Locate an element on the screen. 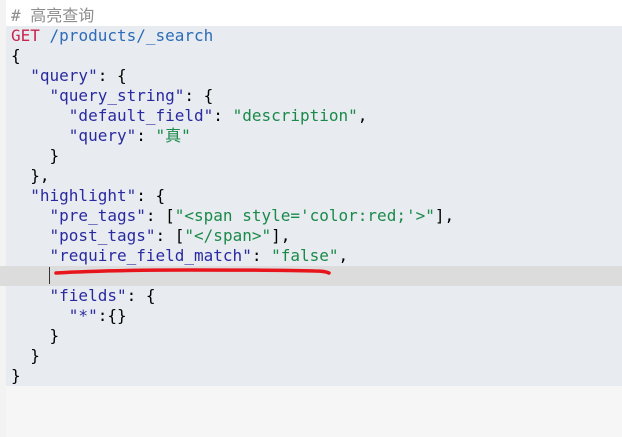 This screenshot has width=622, height=437. code-token-punc: :{} is located at coordinates (112, 315).